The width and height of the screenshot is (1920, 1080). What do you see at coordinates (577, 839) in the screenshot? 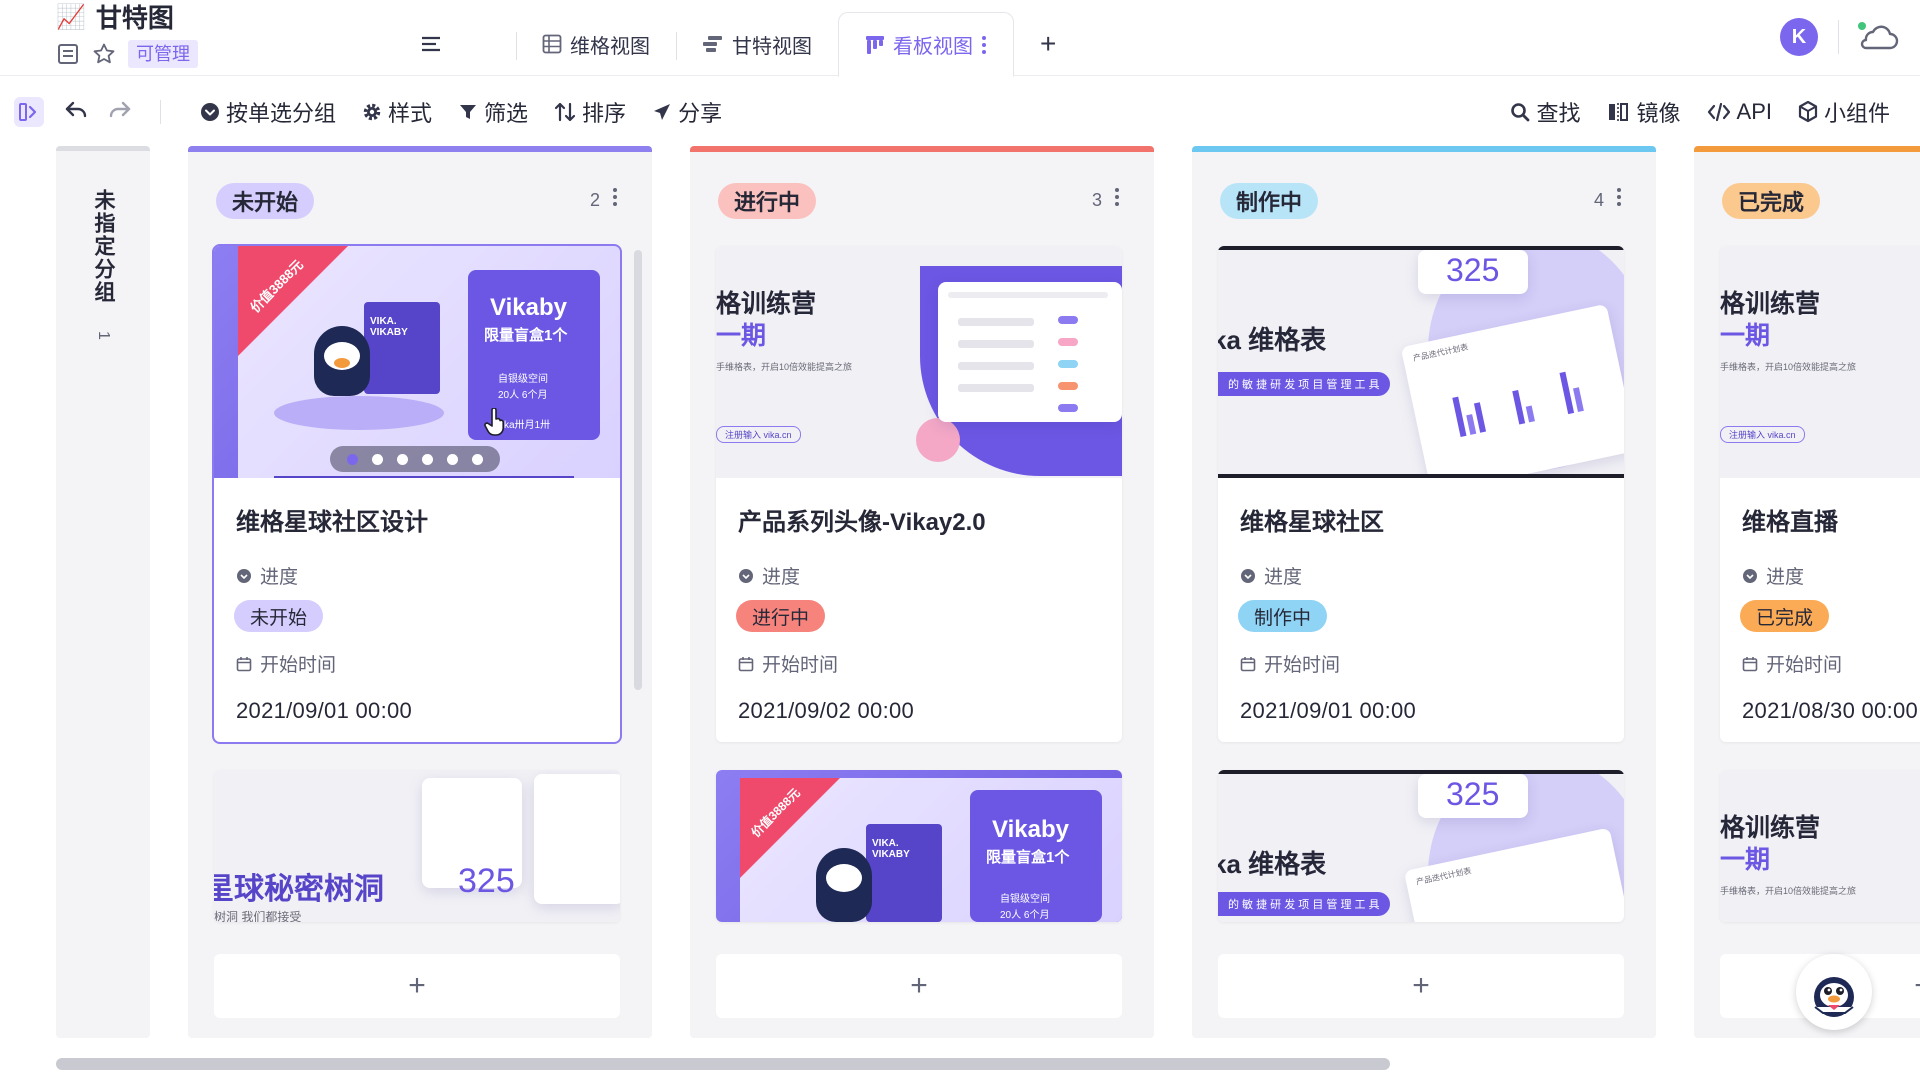
I see `cover-list-panel` at bounding box center [577, 839].